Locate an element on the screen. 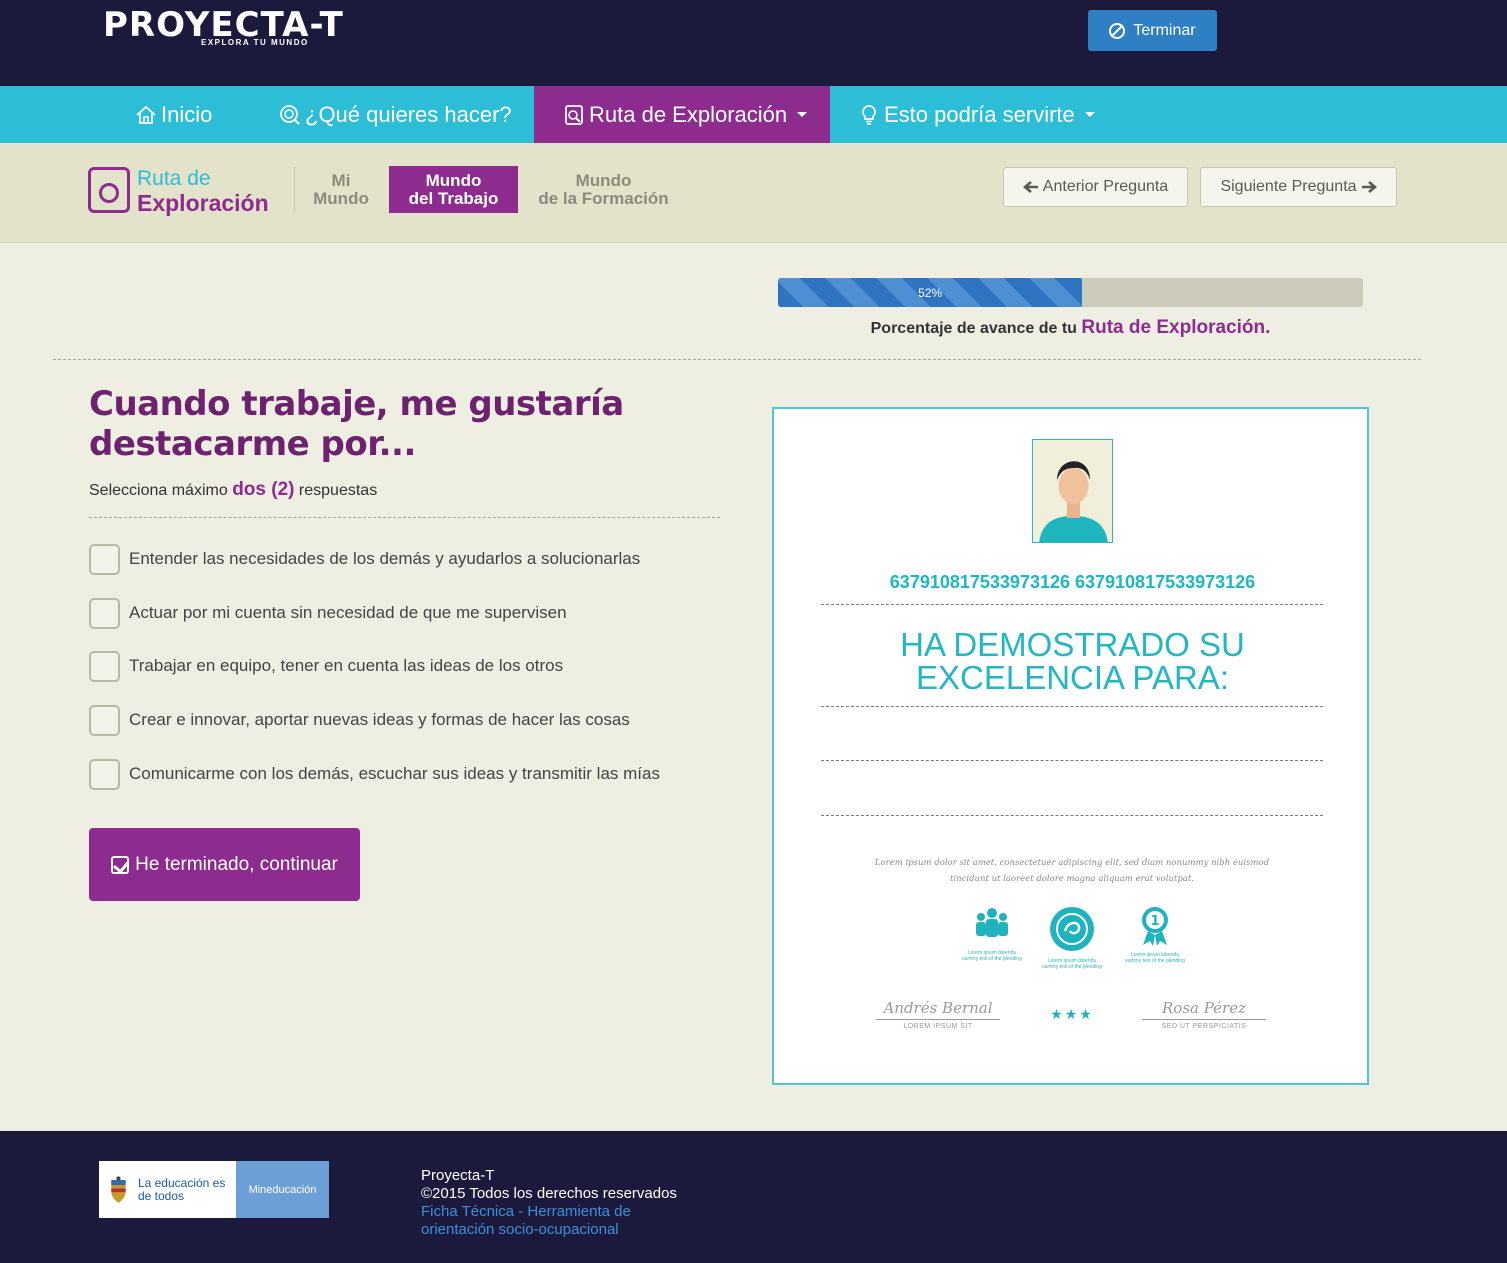  next-question-button: Siguiente Pregunta is located at coordinates (1298, 187).